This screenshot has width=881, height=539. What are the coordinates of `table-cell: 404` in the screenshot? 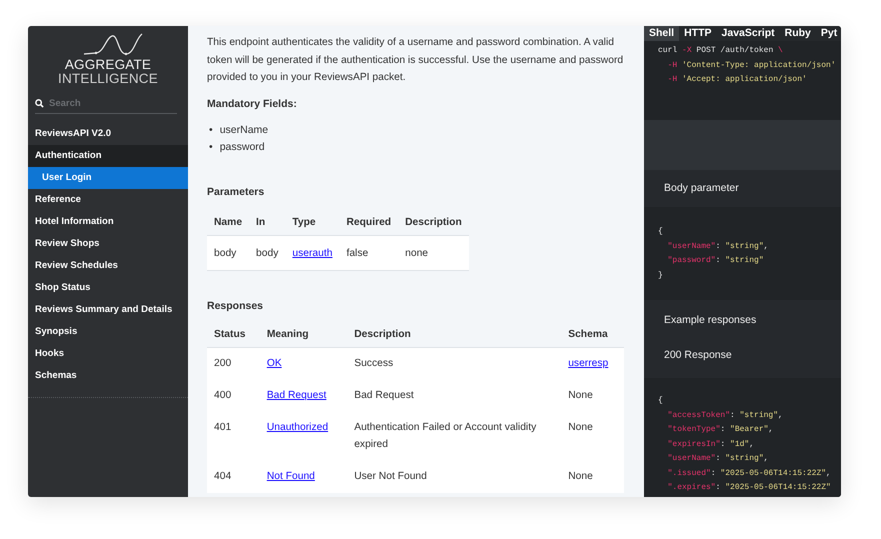 It's located at (233, 476).